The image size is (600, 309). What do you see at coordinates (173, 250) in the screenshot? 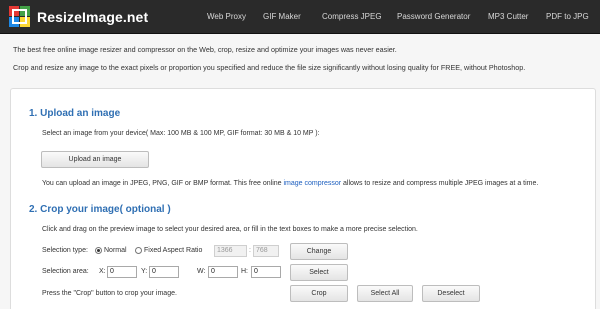
I see `radio-fixed-label: Fixed Aspect Ratio` at bounding box center [173, 250].